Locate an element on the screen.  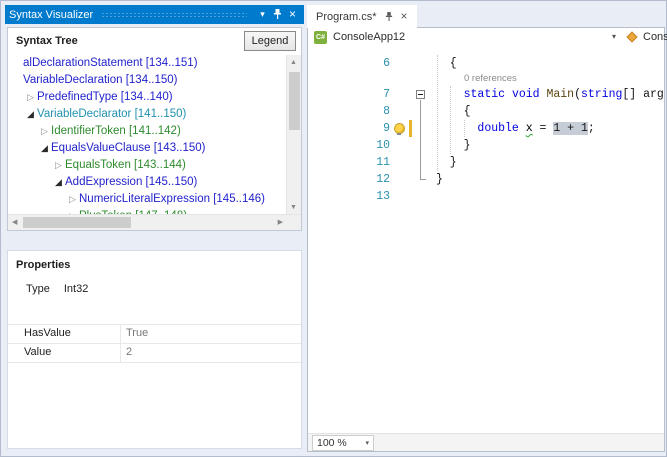
code-token: = is located at coordinates (543, 128).